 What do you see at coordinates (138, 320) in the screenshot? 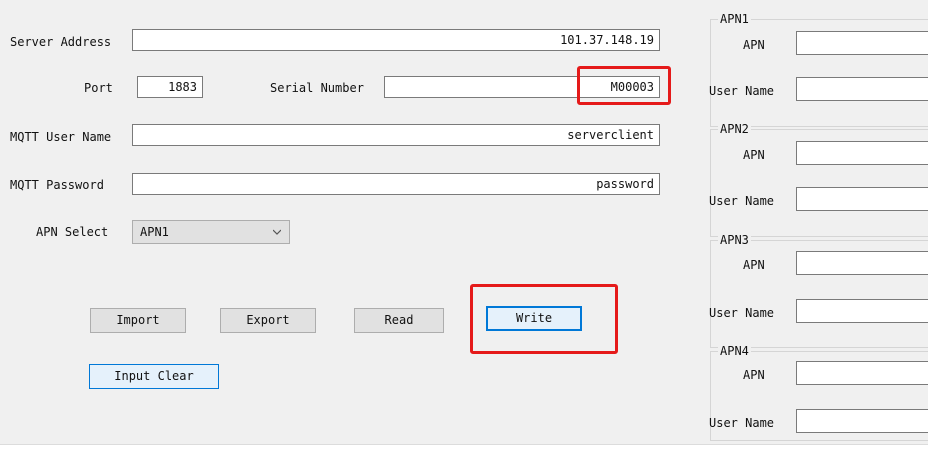
I see `import-button: Import` at bounding box center [138, 320].